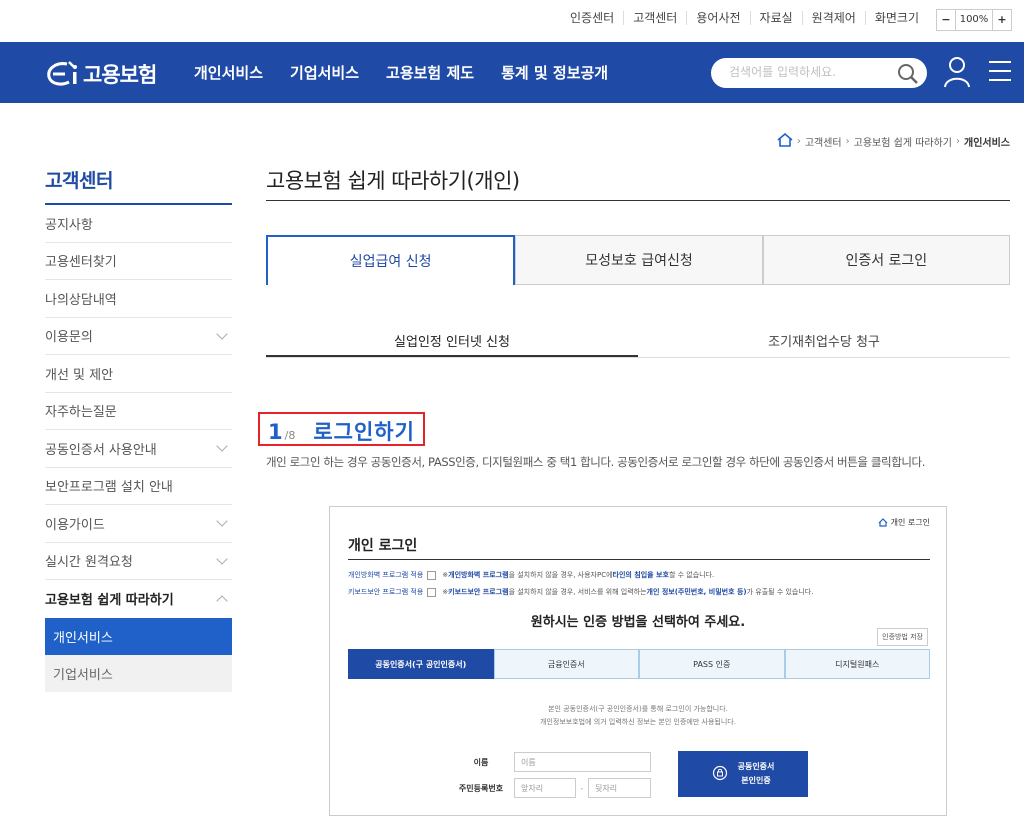 The width and height of the screenshot is (1024, 834). I want to click on option-note: 할 수 없습니다., so click(691, 575).